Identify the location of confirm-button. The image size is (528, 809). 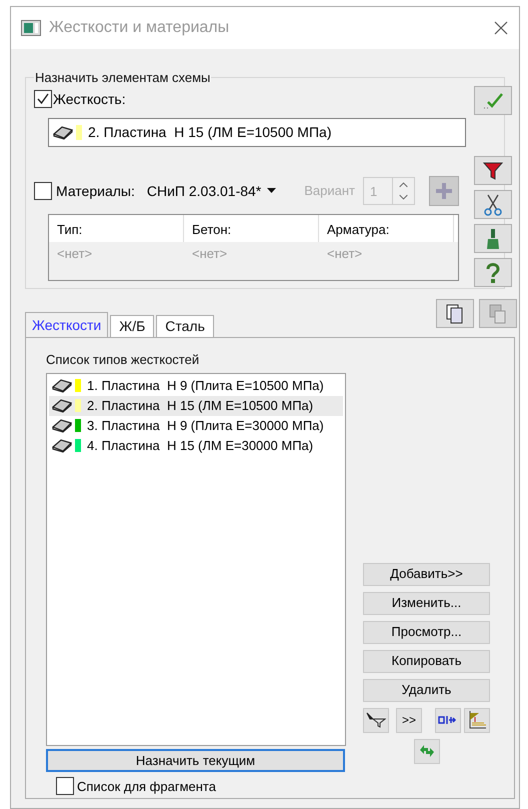
(493, 100).